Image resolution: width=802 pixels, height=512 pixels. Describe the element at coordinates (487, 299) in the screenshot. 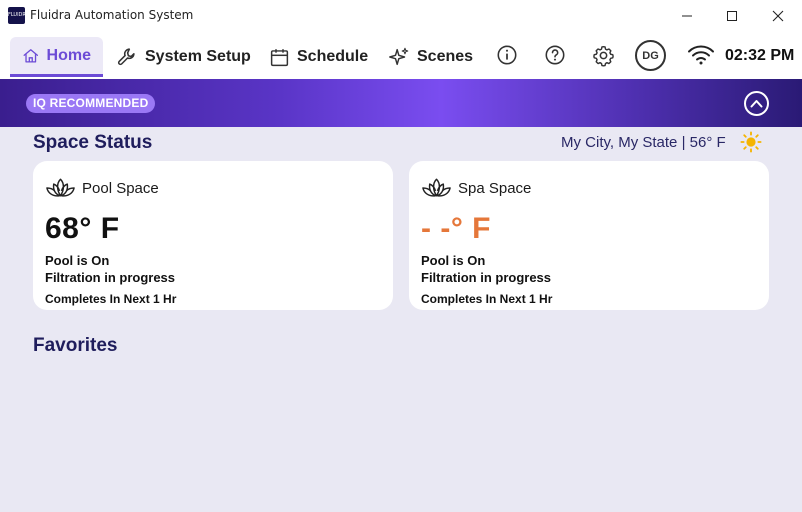

I see `spa-completion: Completes In Next 1 Hr` at that location.